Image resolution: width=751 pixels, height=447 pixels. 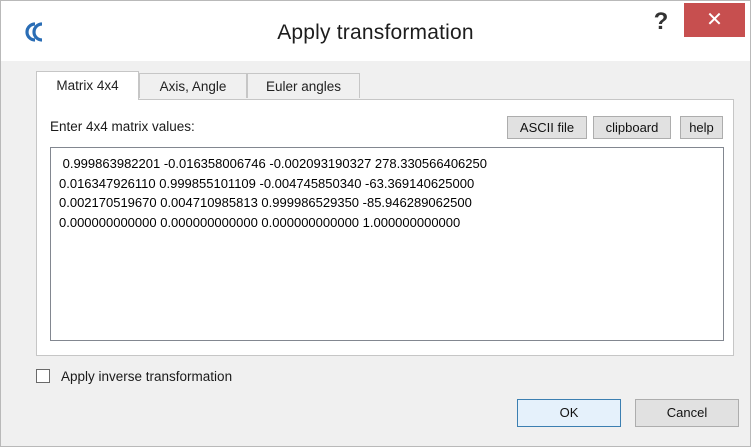 I want to click on tab-matrix-4x4: Matrix 4x4, so click(x=87, y=85).